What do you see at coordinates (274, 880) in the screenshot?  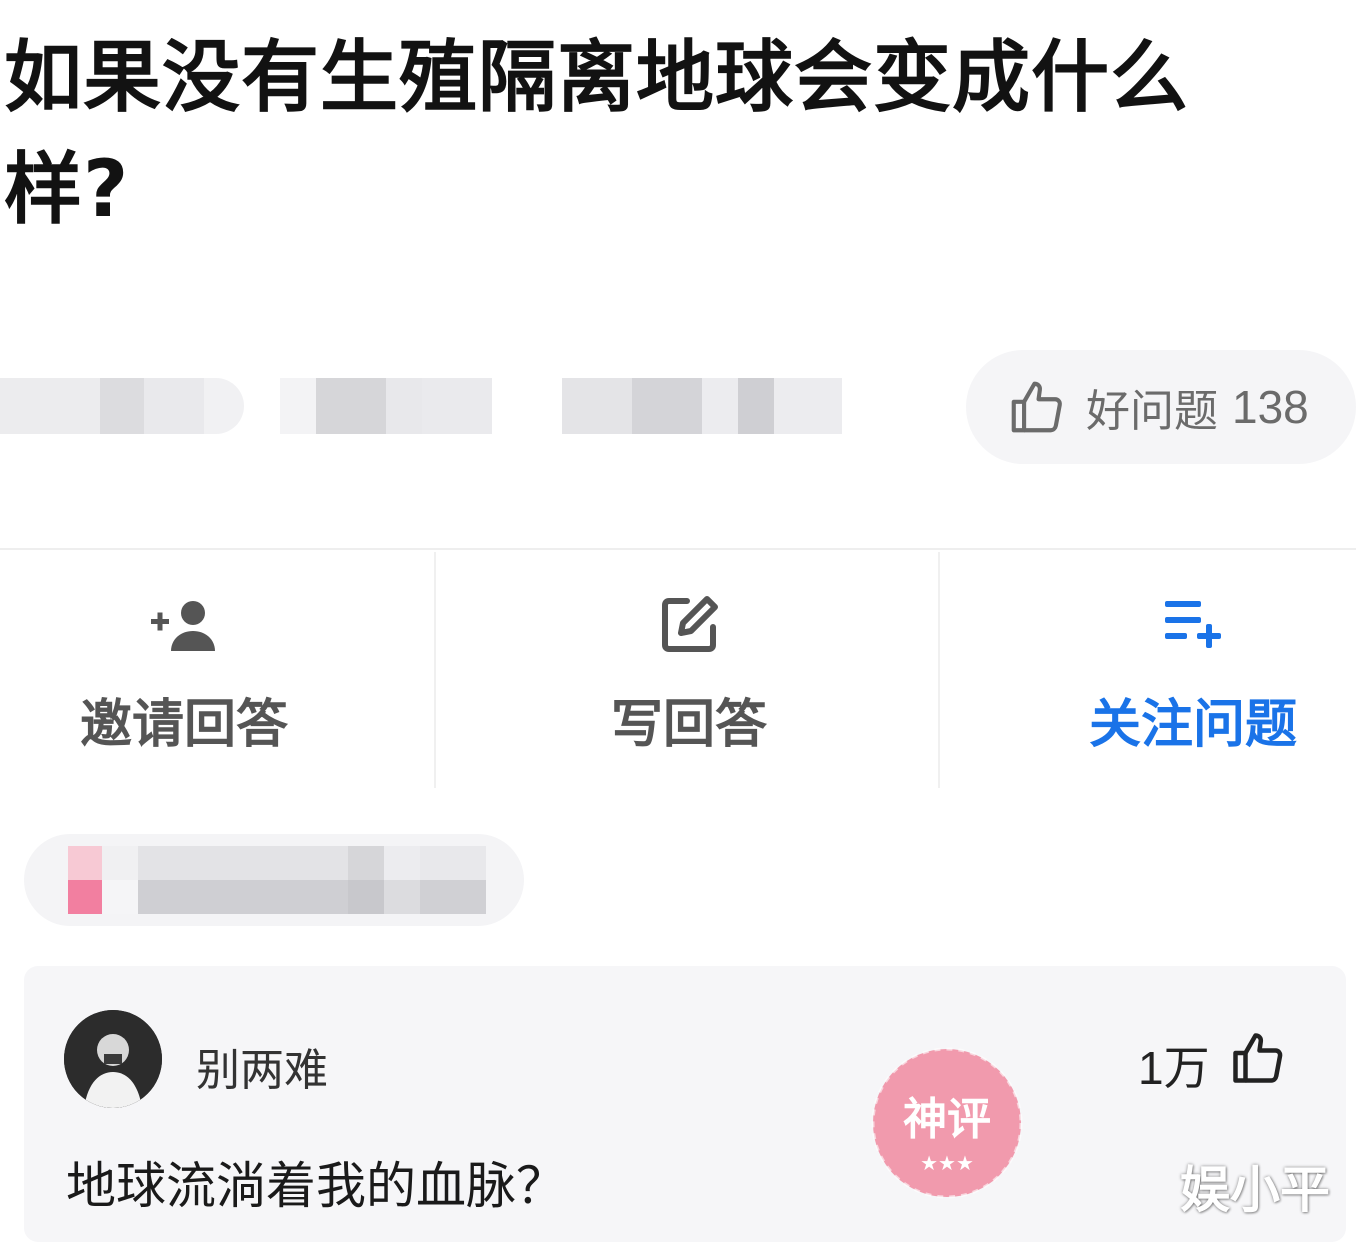 I see `blurred-banner` at bounding box center [274, 880].